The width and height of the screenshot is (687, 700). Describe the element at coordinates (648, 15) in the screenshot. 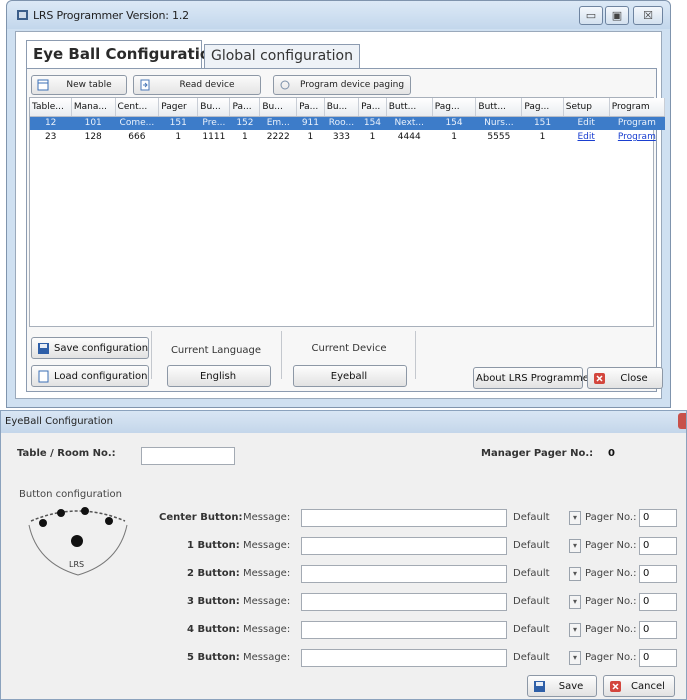

I see `close-window-button: ☒` at that location.